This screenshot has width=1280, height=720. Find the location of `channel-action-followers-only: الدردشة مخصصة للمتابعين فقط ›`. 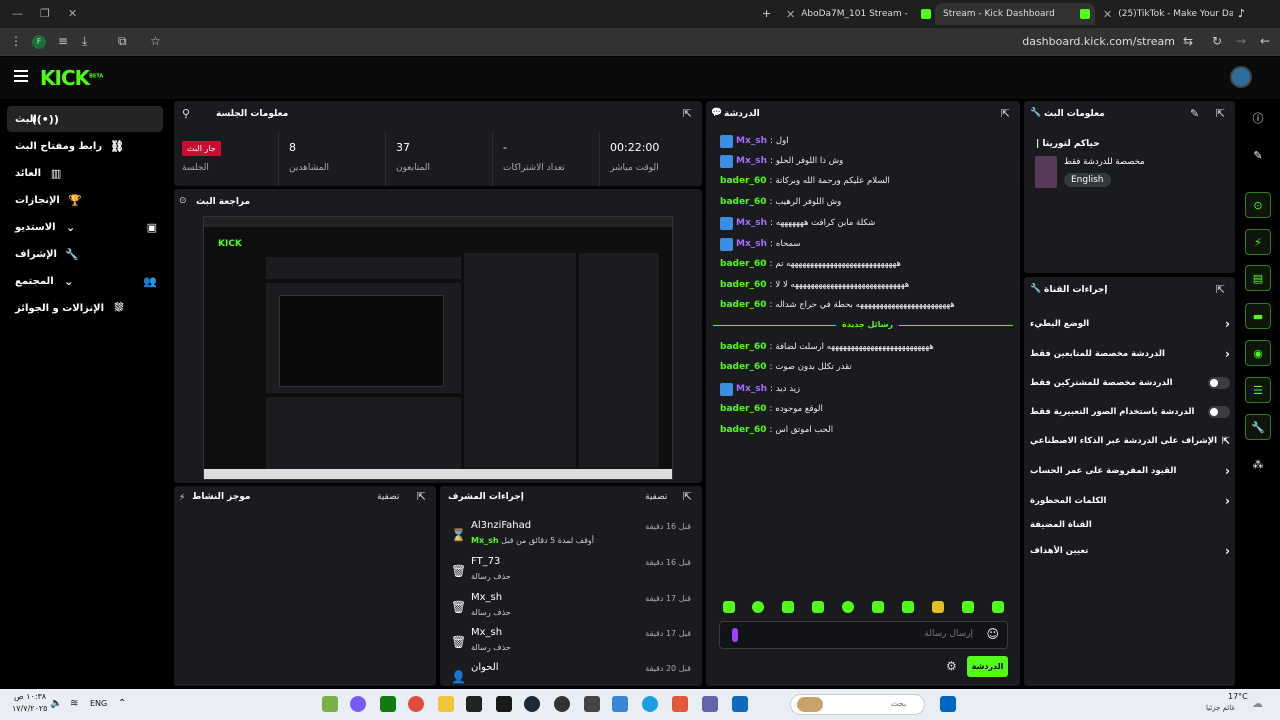

channel-action-followers-only: الدردشة مخصصة للمتابعين فقط › is located at coordinates (1130, 354).